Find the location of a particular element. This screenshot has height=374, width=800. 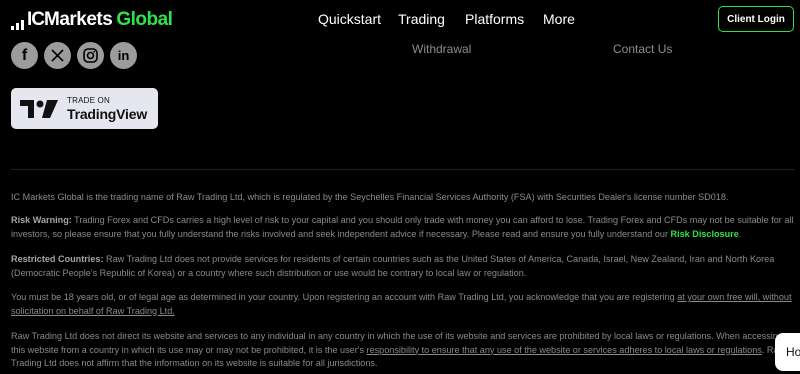

risk-warning-label: Risk Warning: is located at coordinates (41, 220).